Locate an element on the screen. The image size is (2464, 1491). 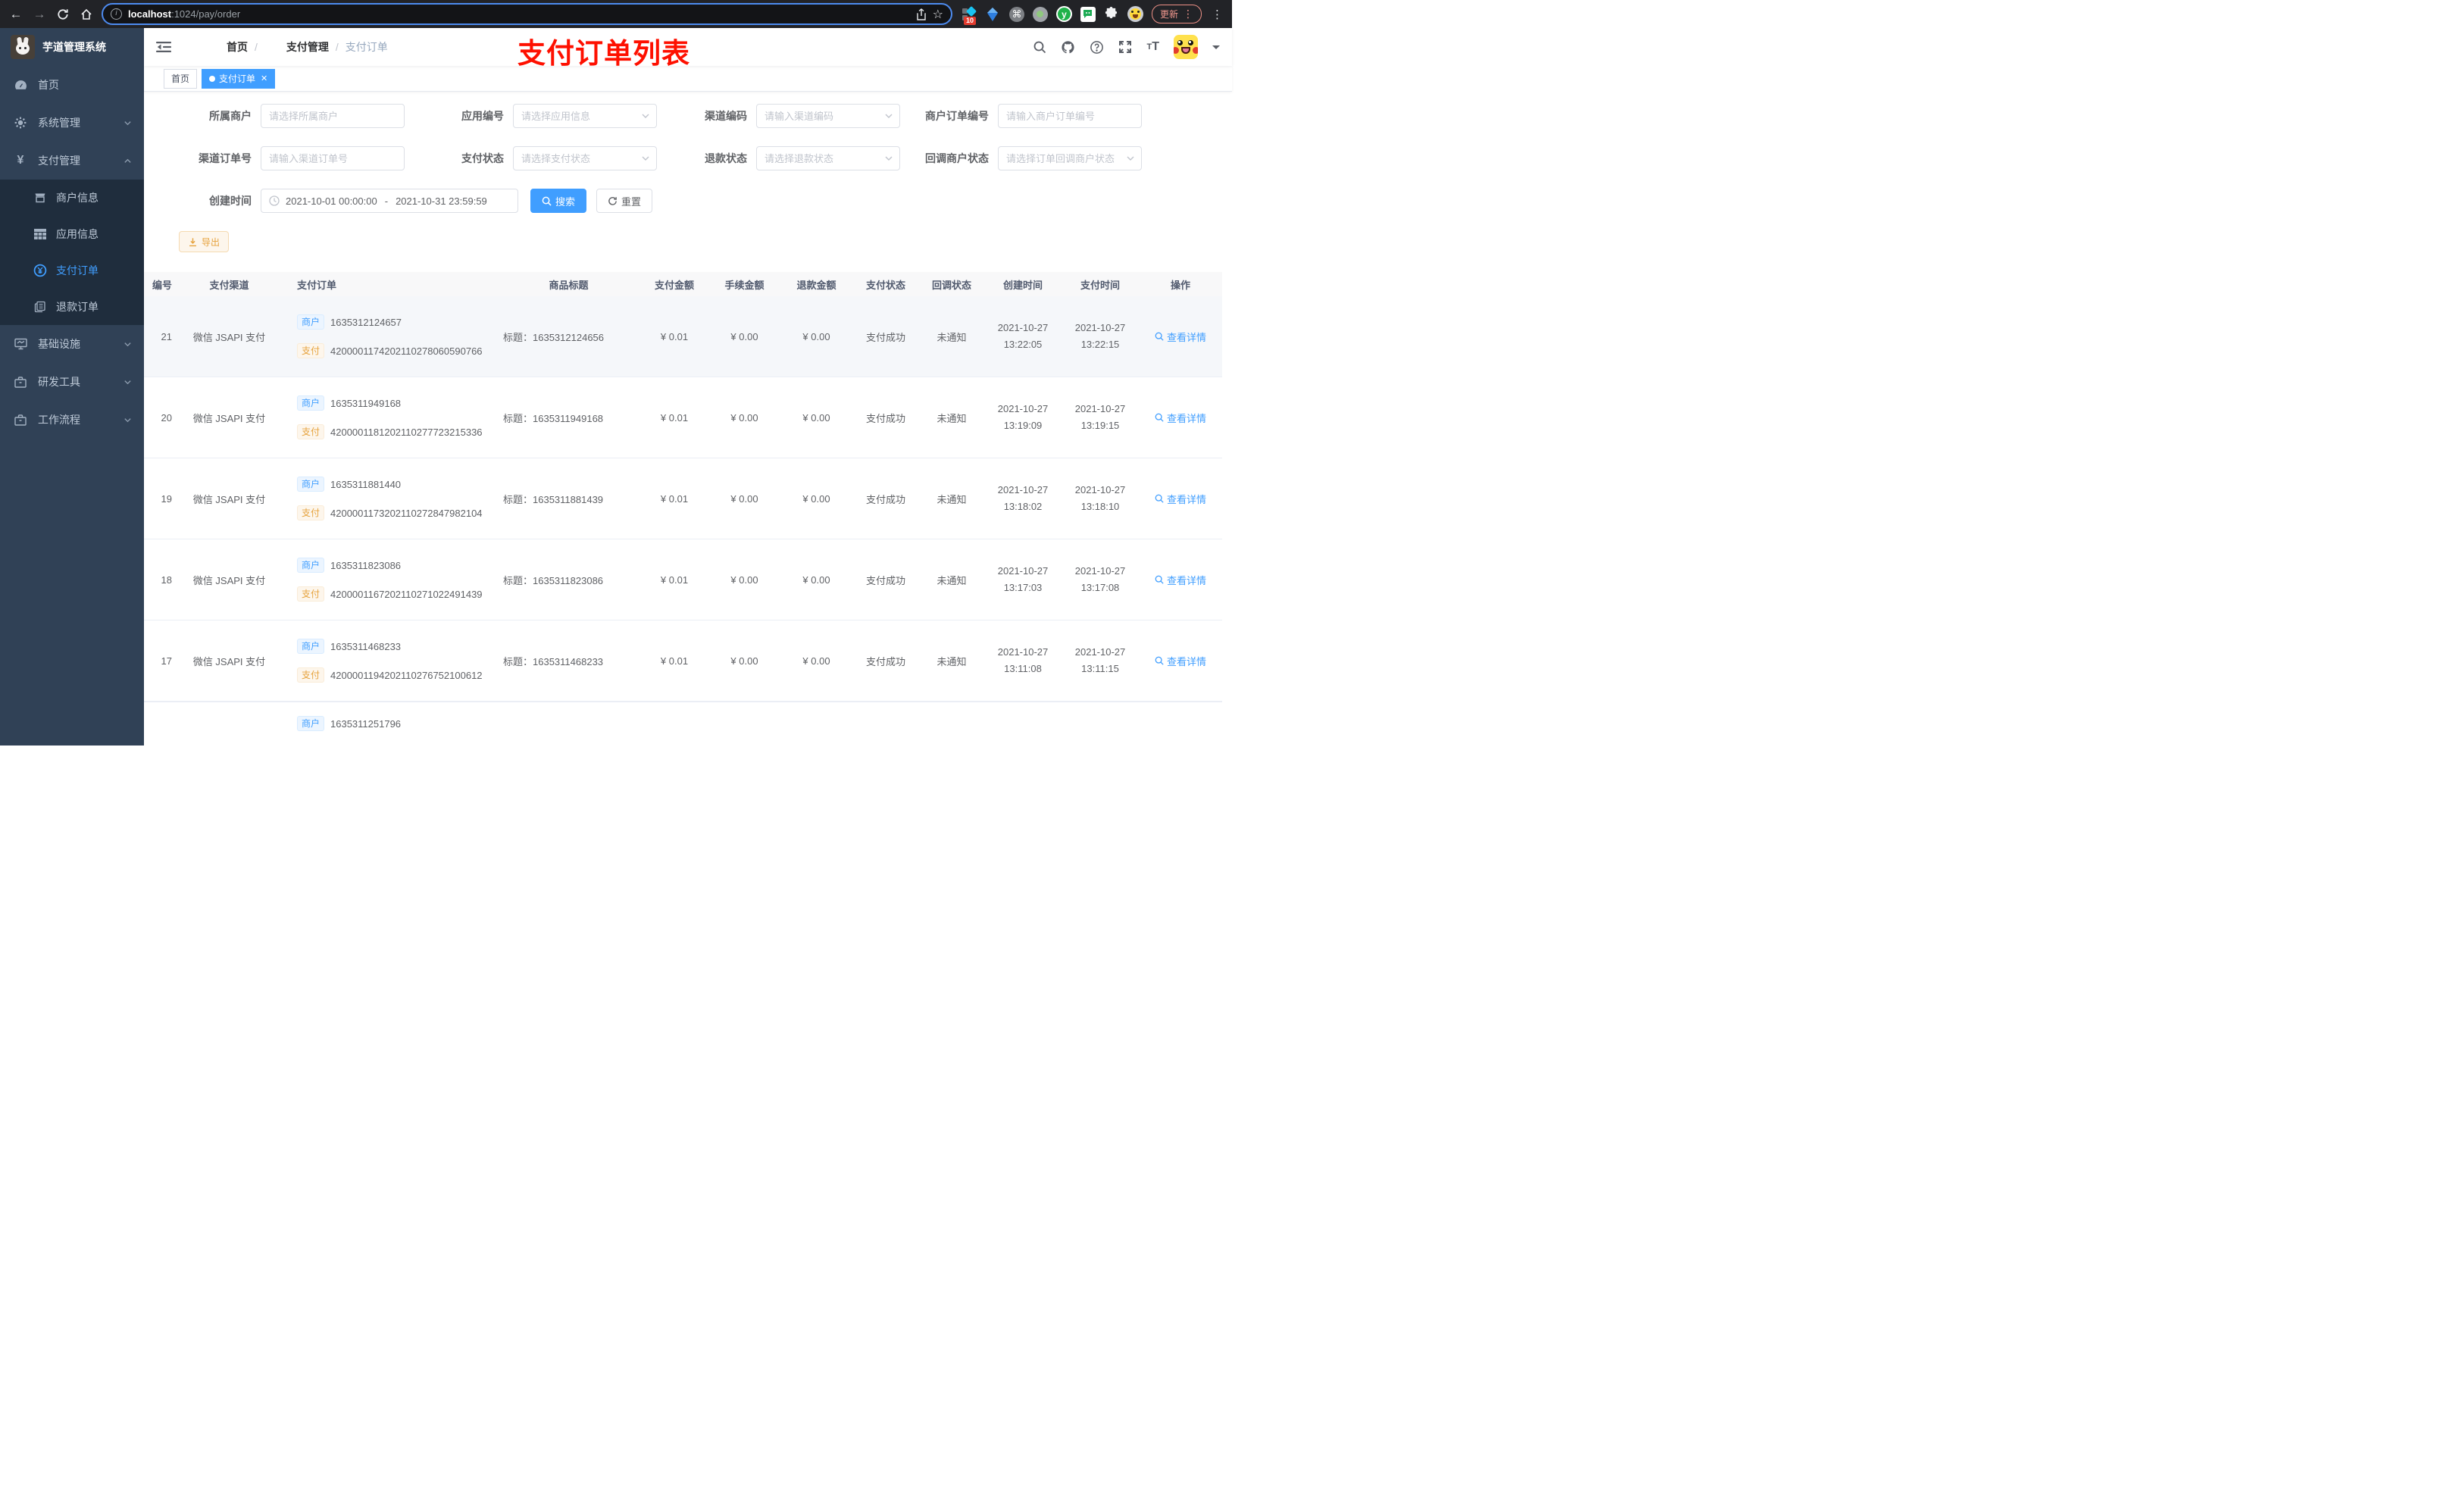
forward-icon: → is located at coordinates (39, 14).